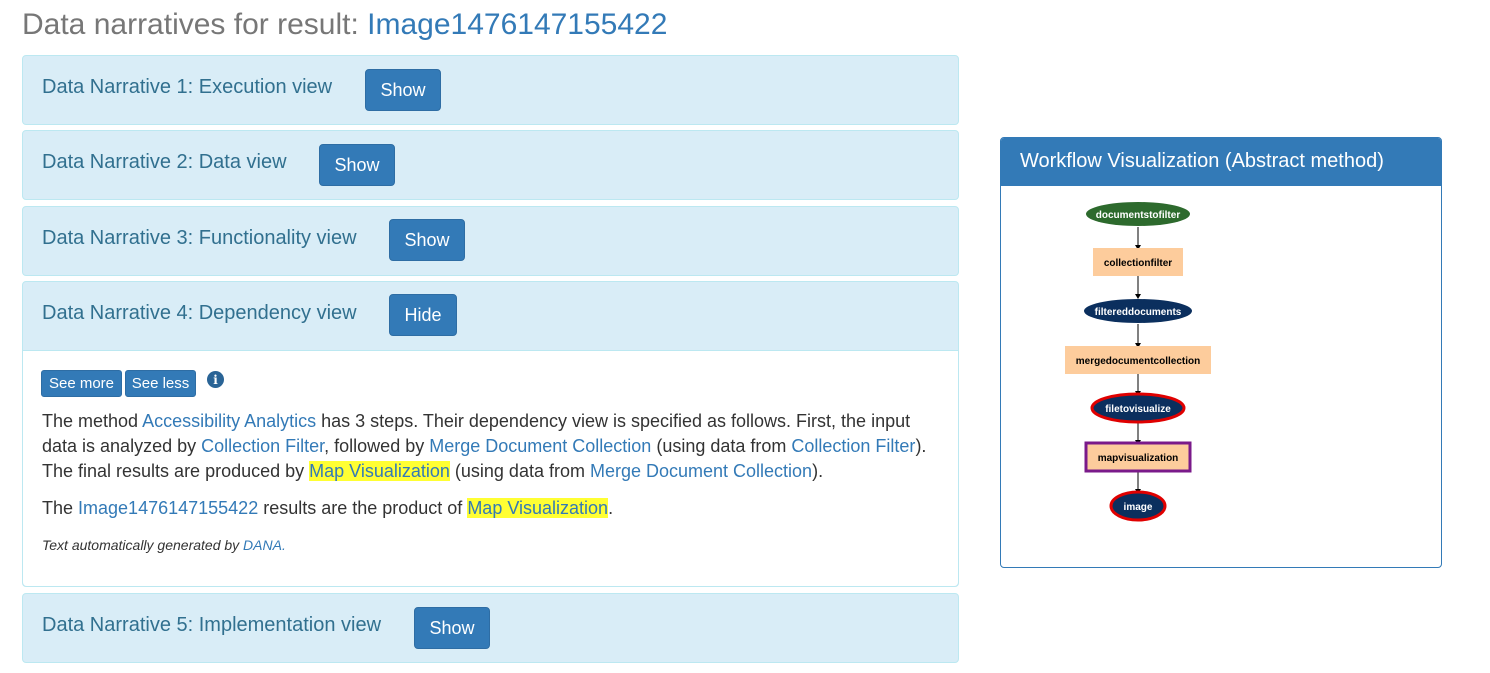 The height and width of the screenshot is (673, 1490). I want to click on footnote: Text automatically generated by DANA., so click(164, 545).